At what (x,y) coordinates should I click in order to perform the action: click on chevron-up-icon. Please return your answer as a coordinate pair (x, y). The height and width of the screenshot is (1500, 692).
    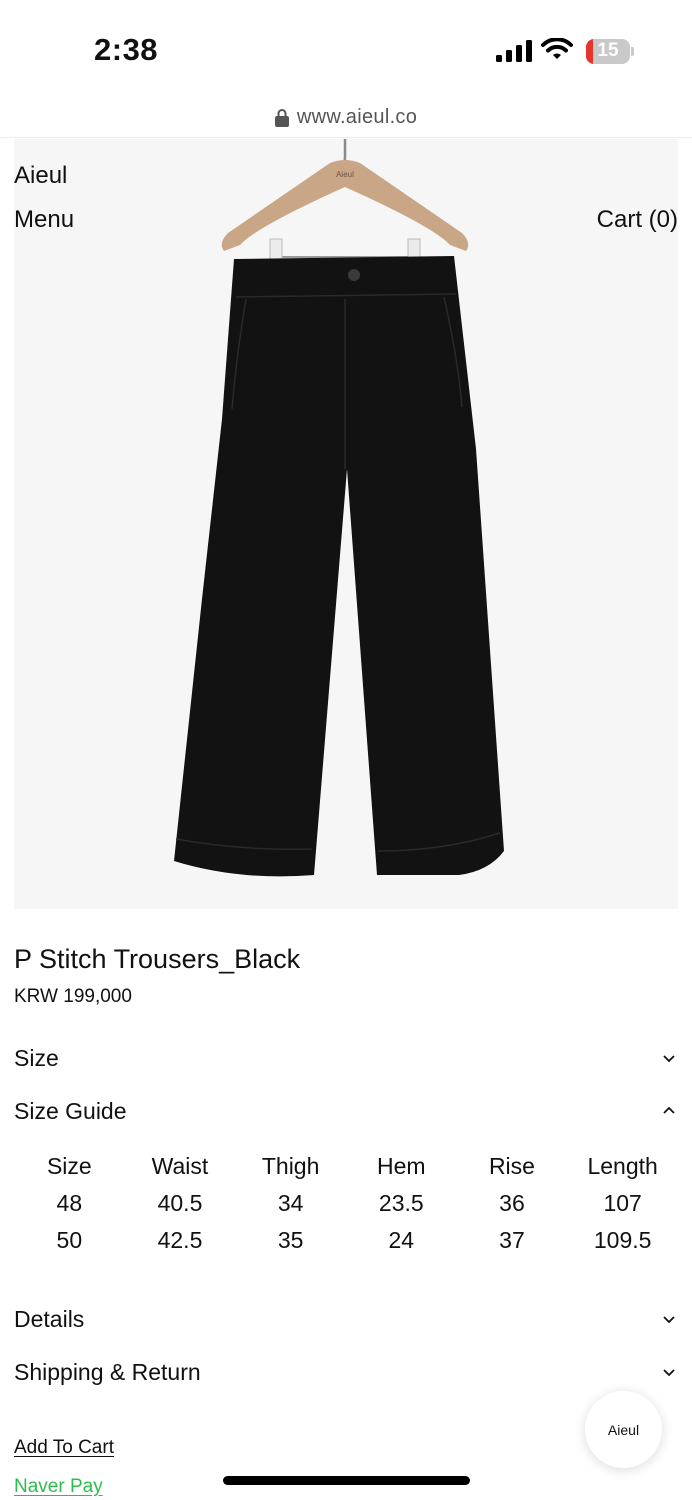
    Looking at the image, I should click on (669, 1110).